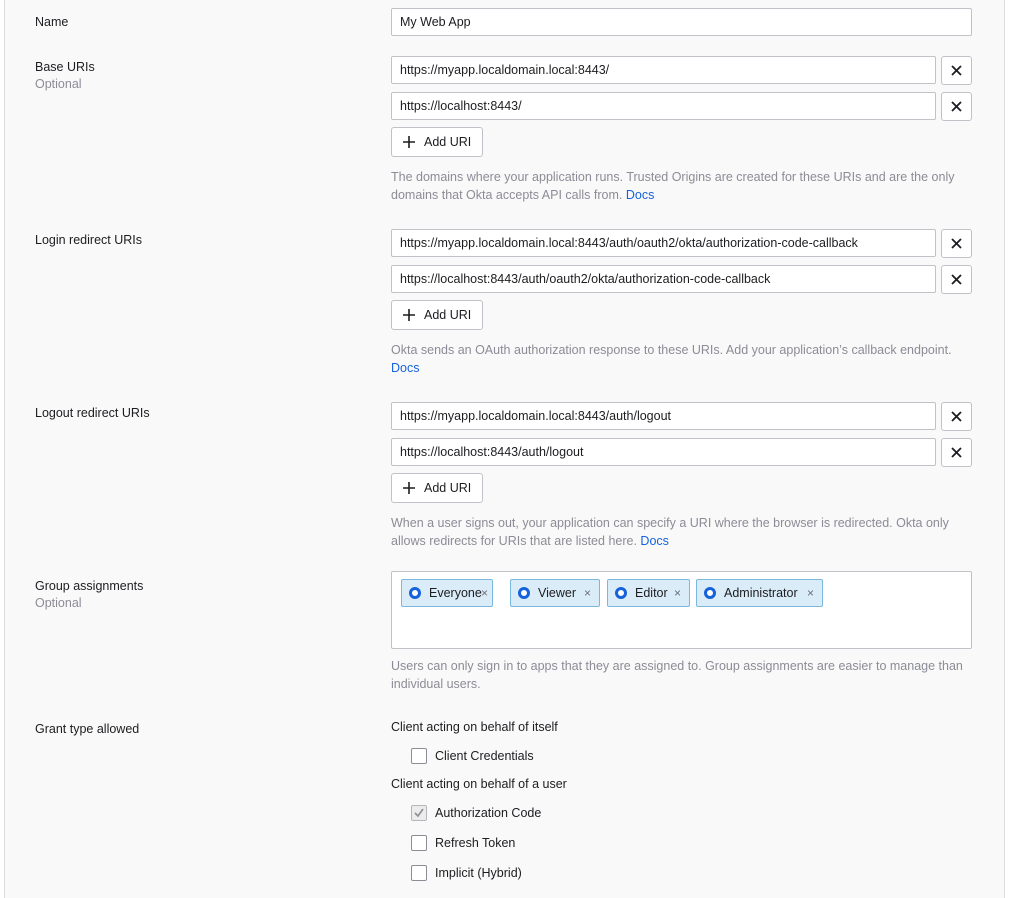  Describe the element at coordinates (89, 594) in the screenshot. I see `group-assignments-label: Group assignments Optional` at that location.